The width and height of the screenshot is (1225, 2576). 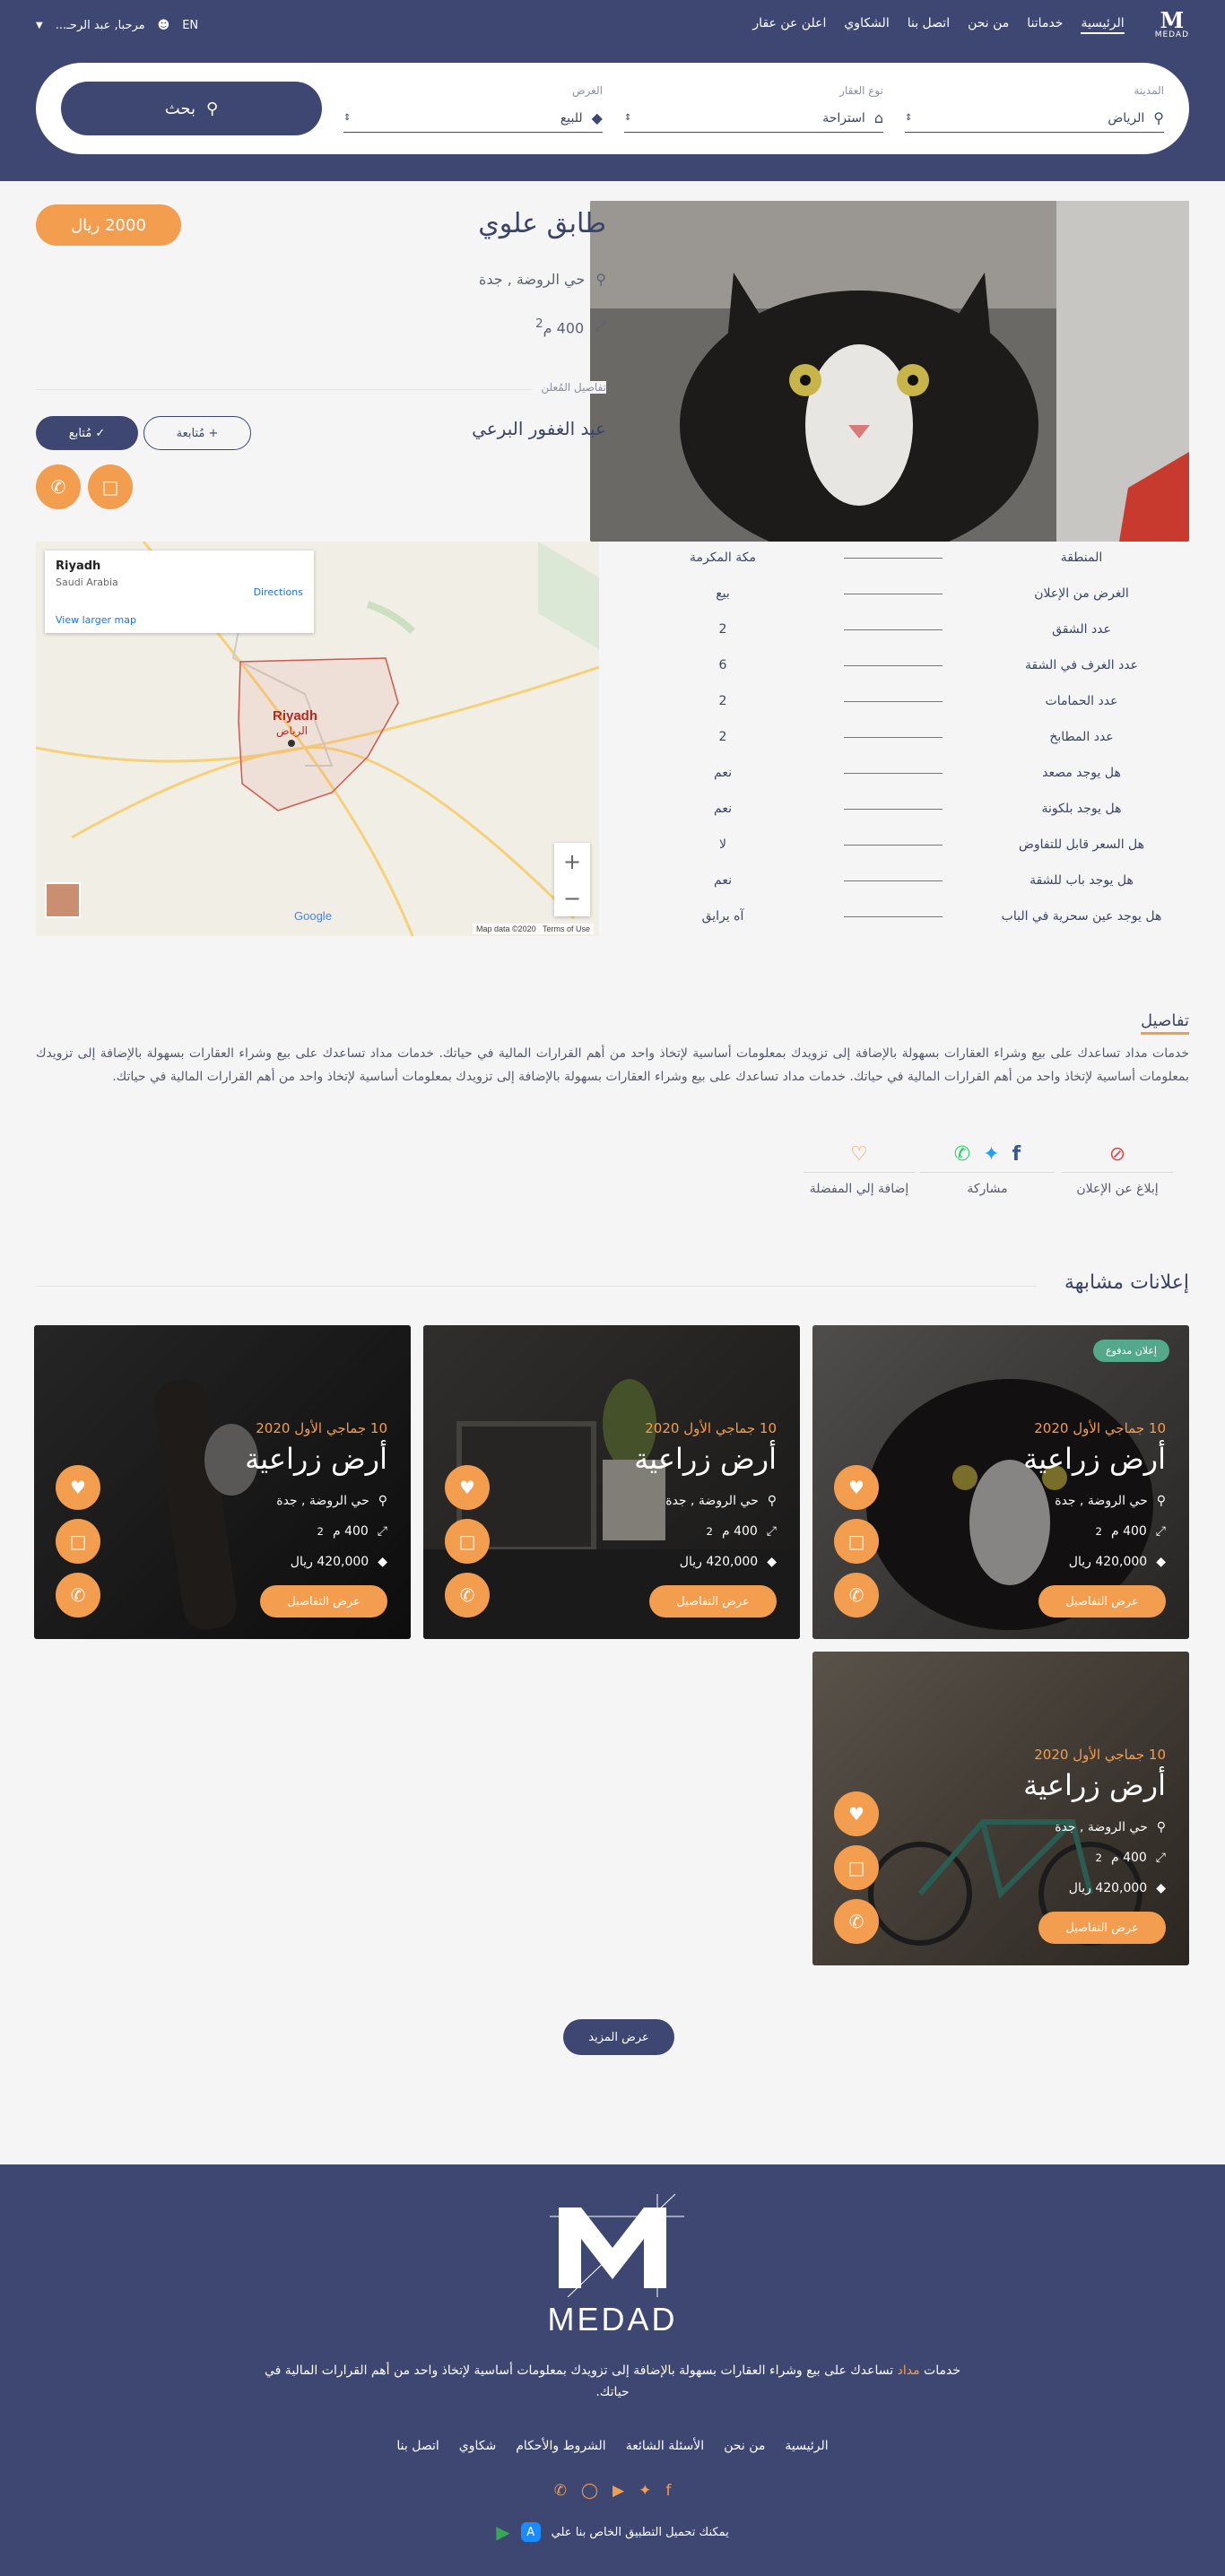 What do you see at coordinates (478, 2446) in the screenshot?
I see `footer-link-complaints: شكاوي` at bounding box center [478, 2446].